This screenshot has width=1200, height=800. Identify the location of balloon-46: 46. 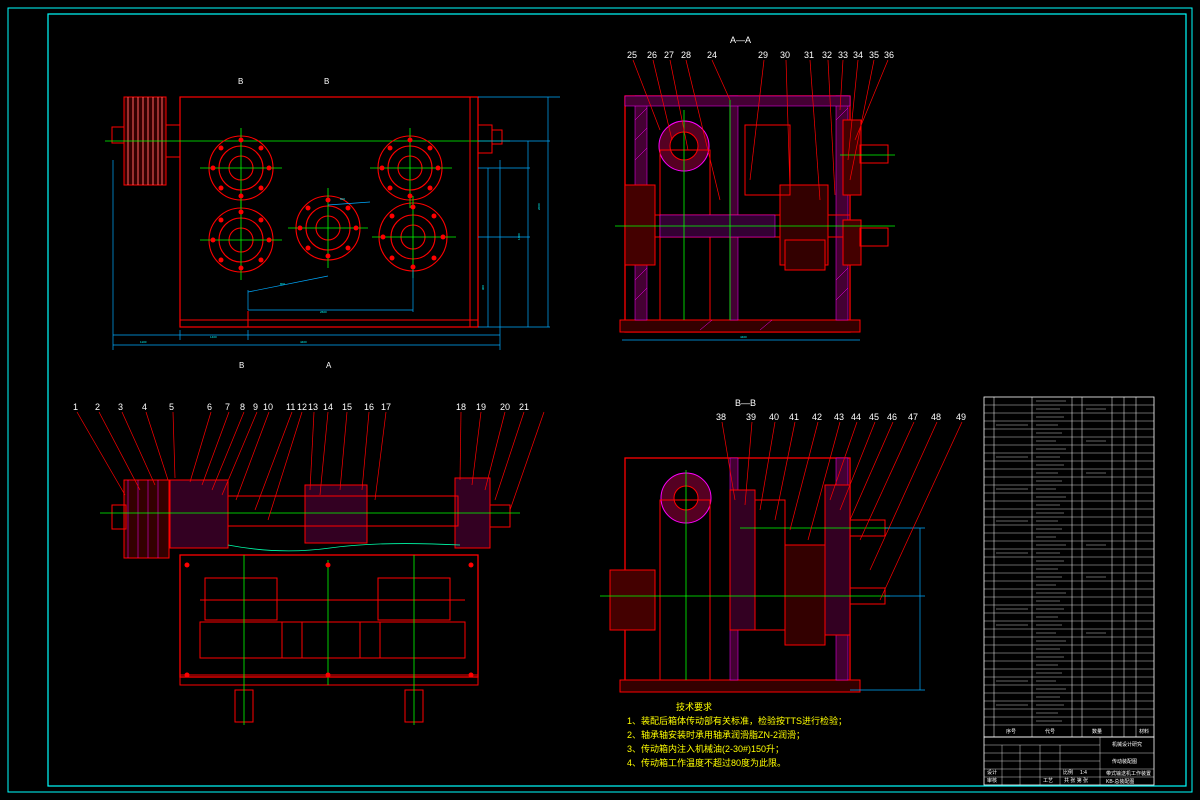
(892, 417).